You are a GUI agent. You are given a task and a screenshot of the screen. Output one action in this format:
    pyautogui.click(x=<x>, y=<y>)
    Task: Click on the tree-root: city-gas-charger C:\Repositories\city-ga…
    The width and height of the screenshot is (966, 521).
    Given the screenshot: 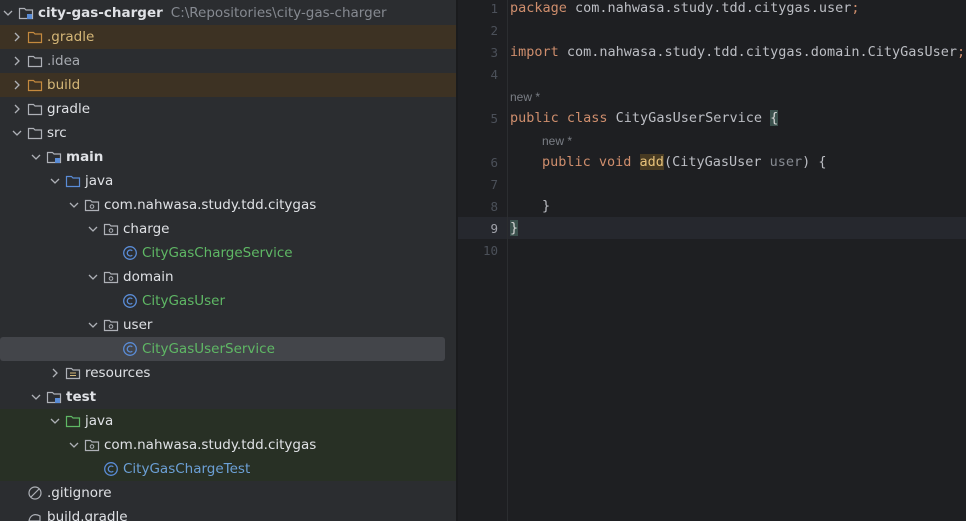 What is the action you would take?
    pyautogui.click(x=228, y=13)
    